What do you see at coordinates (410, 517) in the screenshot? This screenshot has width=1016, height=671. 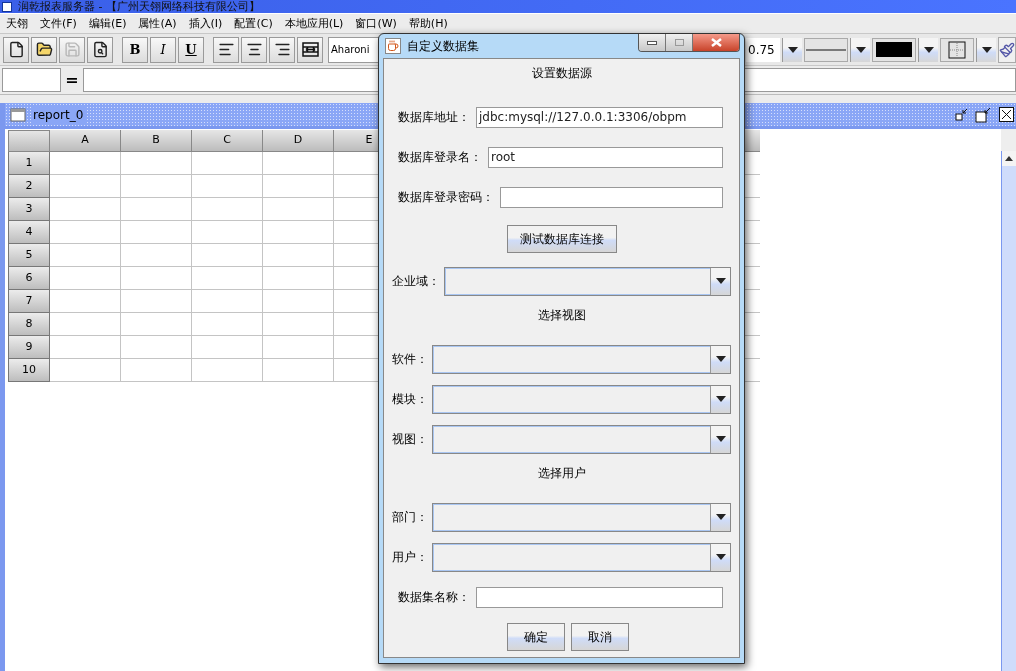 I see `field-label: 部门：` at bounding box center [410, 517].